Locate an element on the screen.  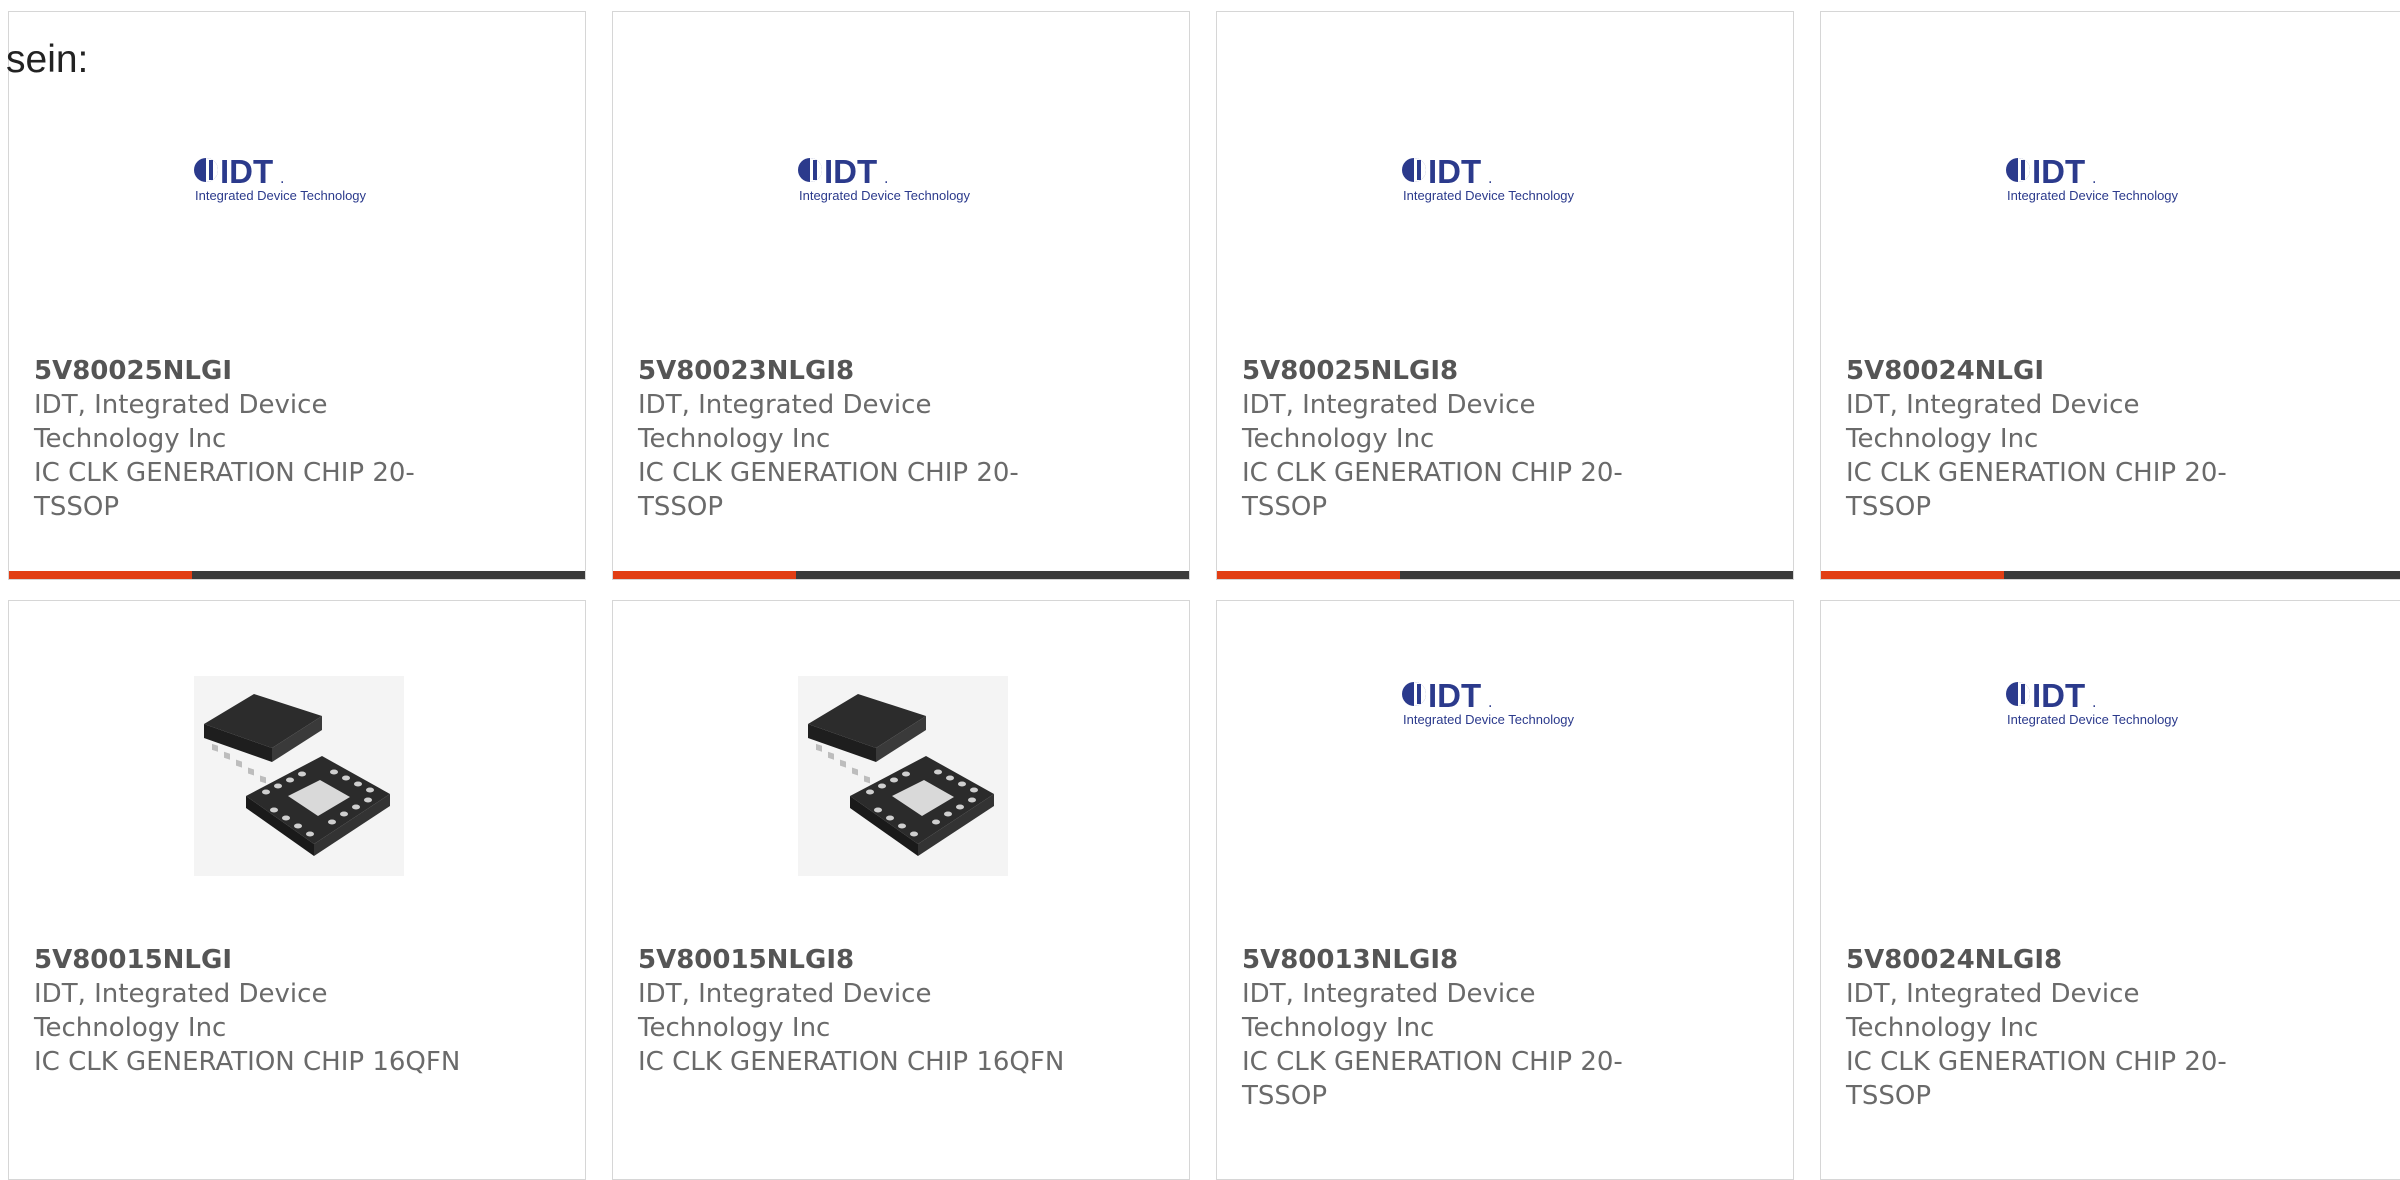
part-number: 5V80024NLGI8 is located at coordinates (1954, 960).